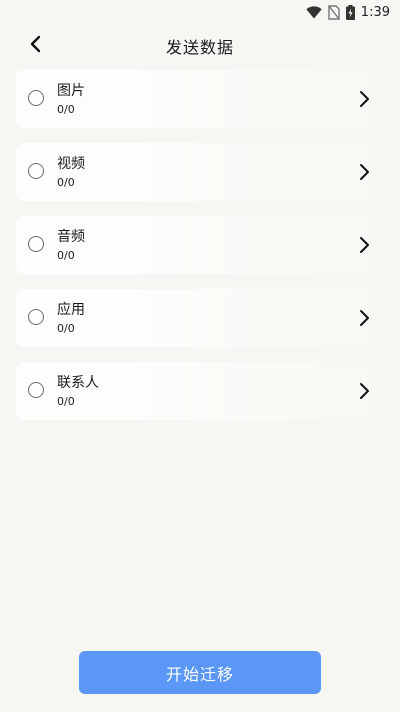  What do you see at coordinates (314, 12) in the screenshot?
I see `wifi-icon` at bounding box center [314, 12].